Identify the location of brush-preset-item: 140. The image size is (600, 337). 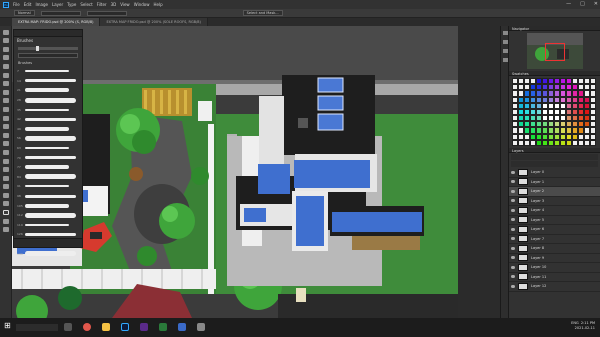
(47, 253).